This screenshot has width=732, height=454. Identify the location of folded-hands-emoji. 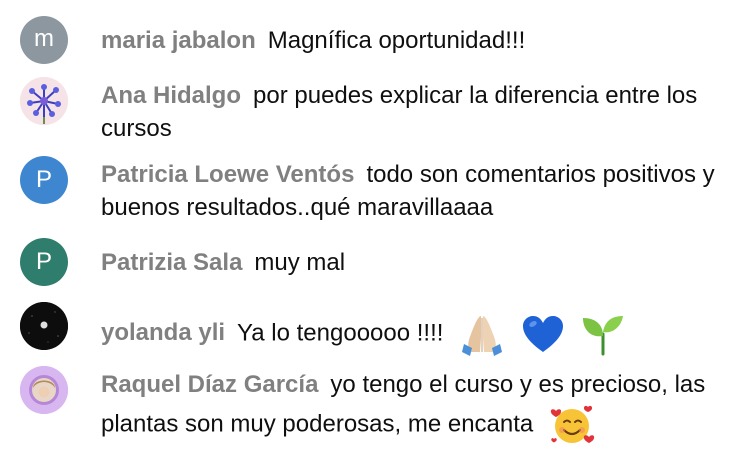
(482, 334).